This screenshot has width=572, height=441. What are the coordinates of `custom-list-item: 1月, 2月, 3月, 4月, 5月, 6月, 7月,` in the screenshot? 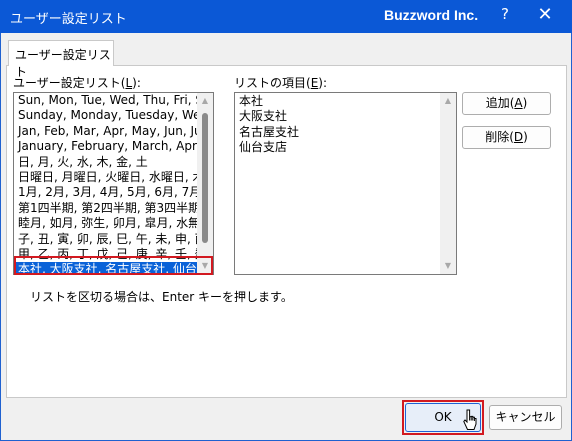 It's located at (105, 192).